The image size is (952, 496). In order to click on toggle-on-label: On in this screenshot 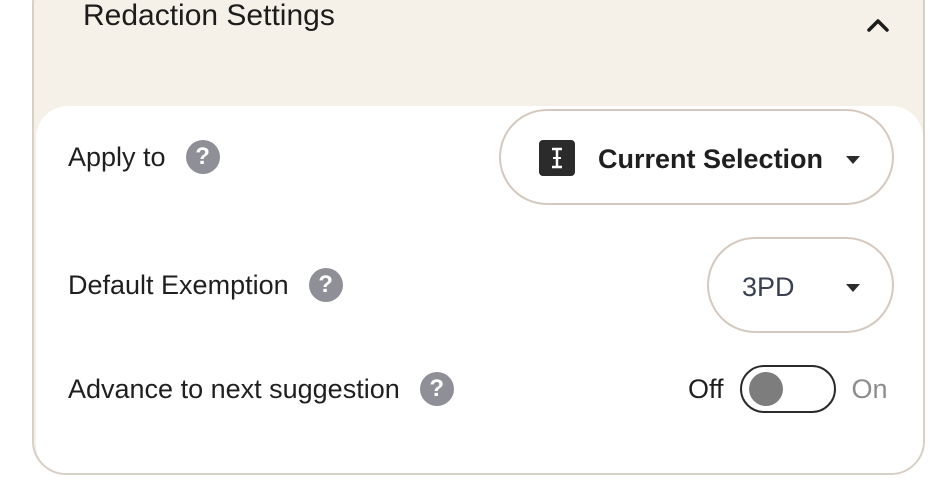, I will do `click(869, 388)`.